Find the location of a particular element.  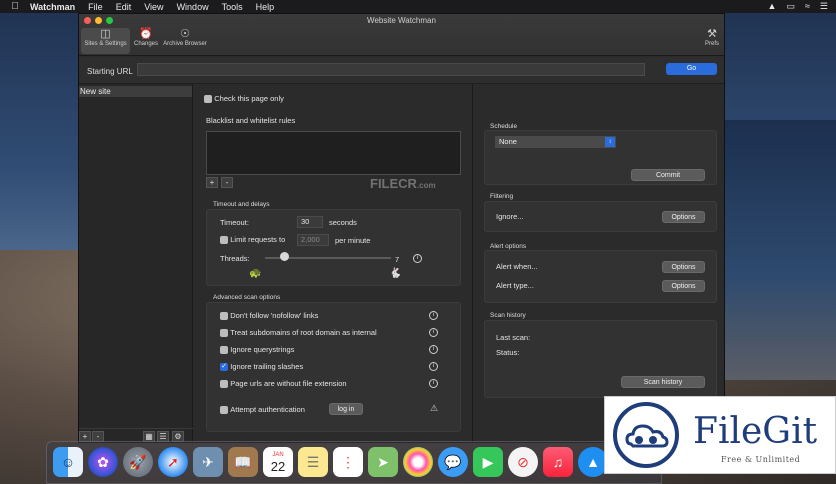

option-row: ✓ Ignore trailing slashes is located at coordinates (261, 366).